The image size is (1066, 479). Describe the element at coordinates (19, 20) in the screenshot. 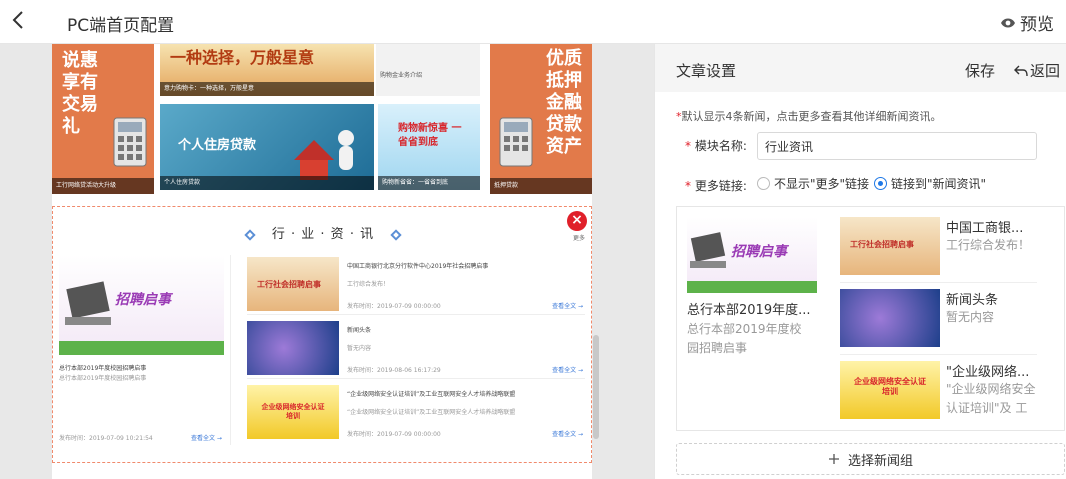

I see `back-arrow-icon` at that location.